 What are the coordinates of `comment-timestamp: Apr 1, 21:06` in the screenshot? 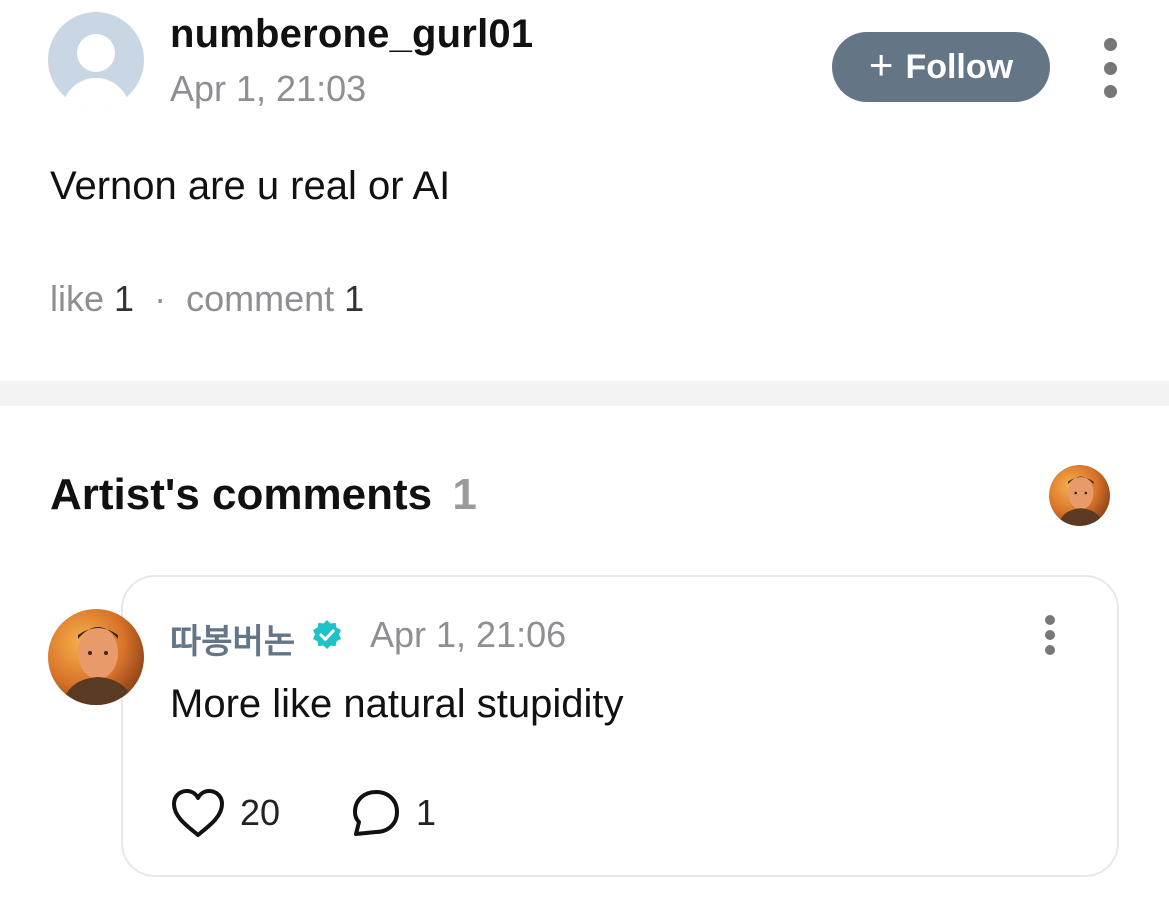 It's located at (468, 634).